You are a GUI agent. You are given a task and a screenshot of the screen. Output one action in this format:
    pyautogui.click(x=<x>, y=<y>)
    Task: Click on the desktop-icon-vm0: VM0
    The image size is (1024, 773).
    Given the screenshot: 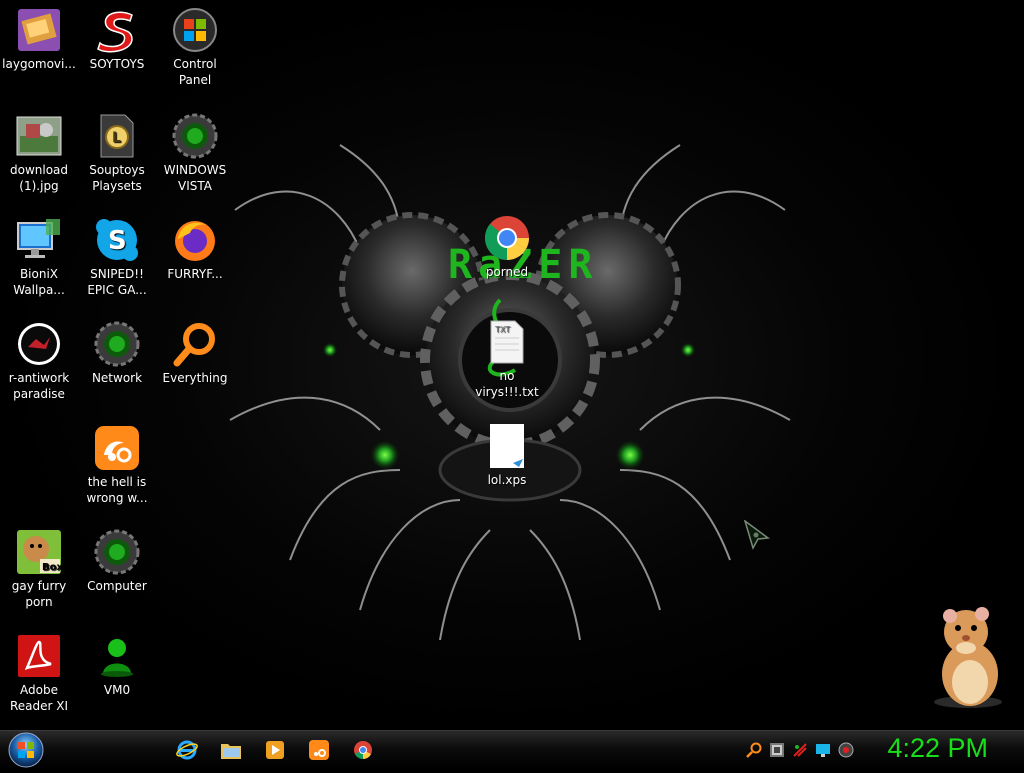 What is the action you would take?
    pyautogui.click(x=117, y=665)
    